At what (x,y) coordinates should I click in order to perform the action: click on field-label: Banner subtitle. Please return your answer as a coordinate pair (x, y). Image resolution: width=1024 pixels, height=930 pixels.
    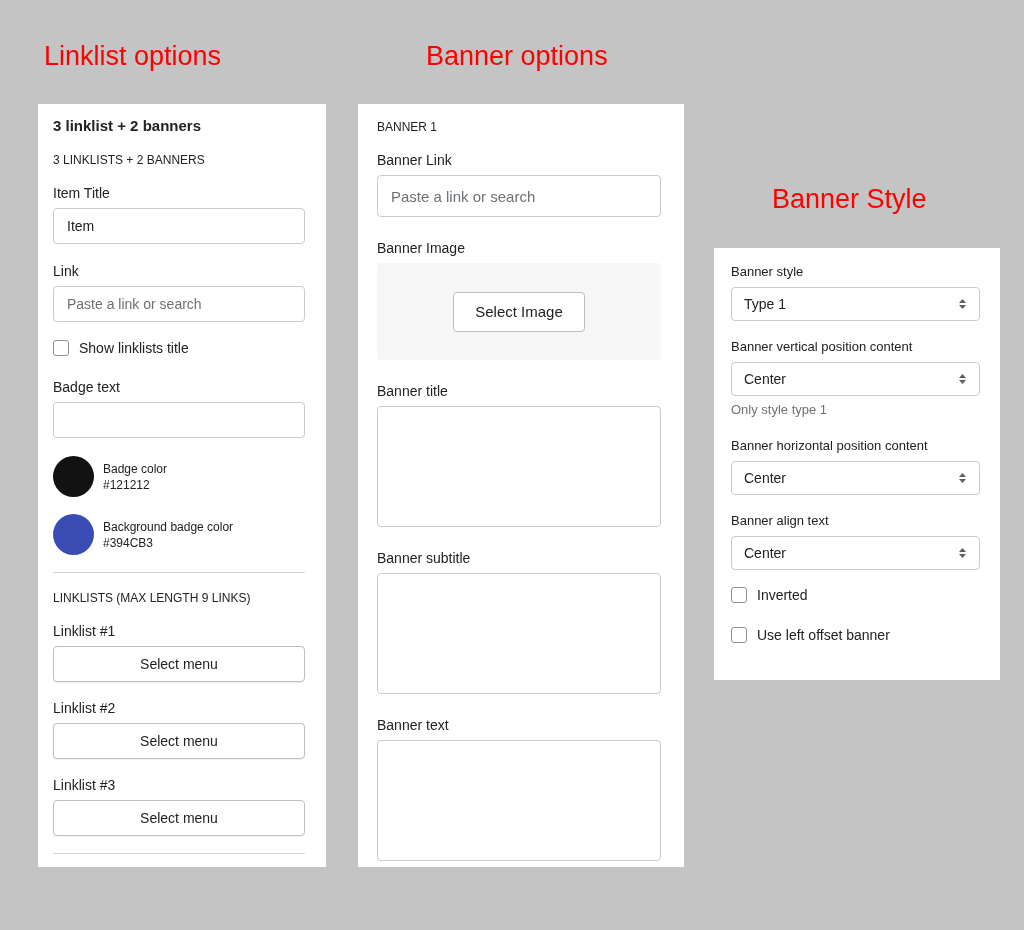
    Looking at the image, I should click on (424, 558).